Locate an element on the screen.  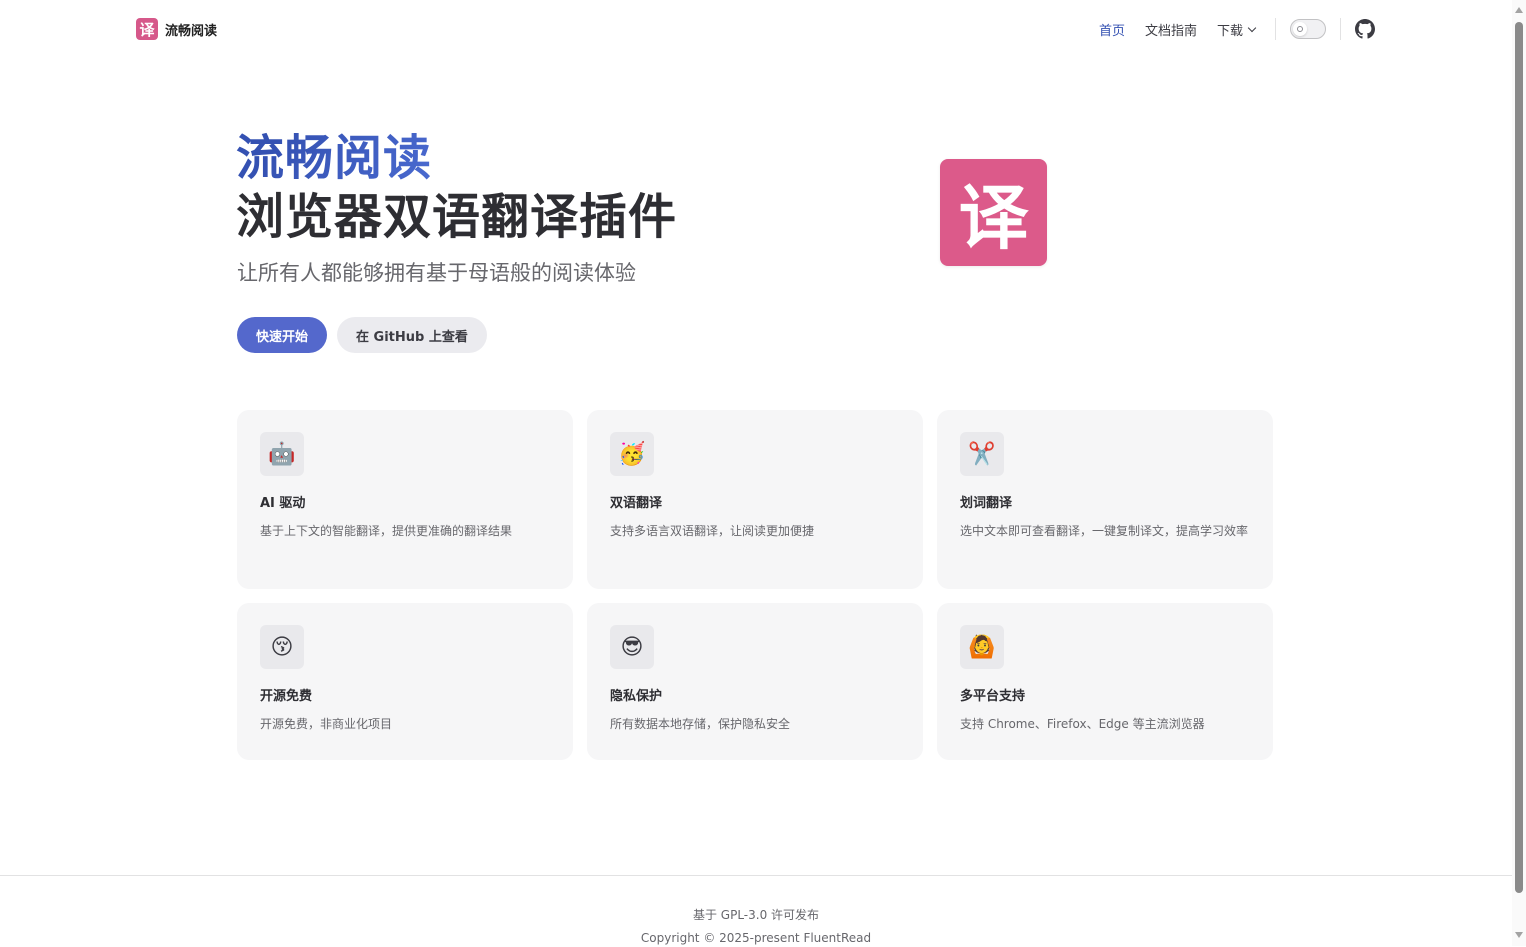
scroll-up-arrow-icon is located at coordinates (1519, 10).